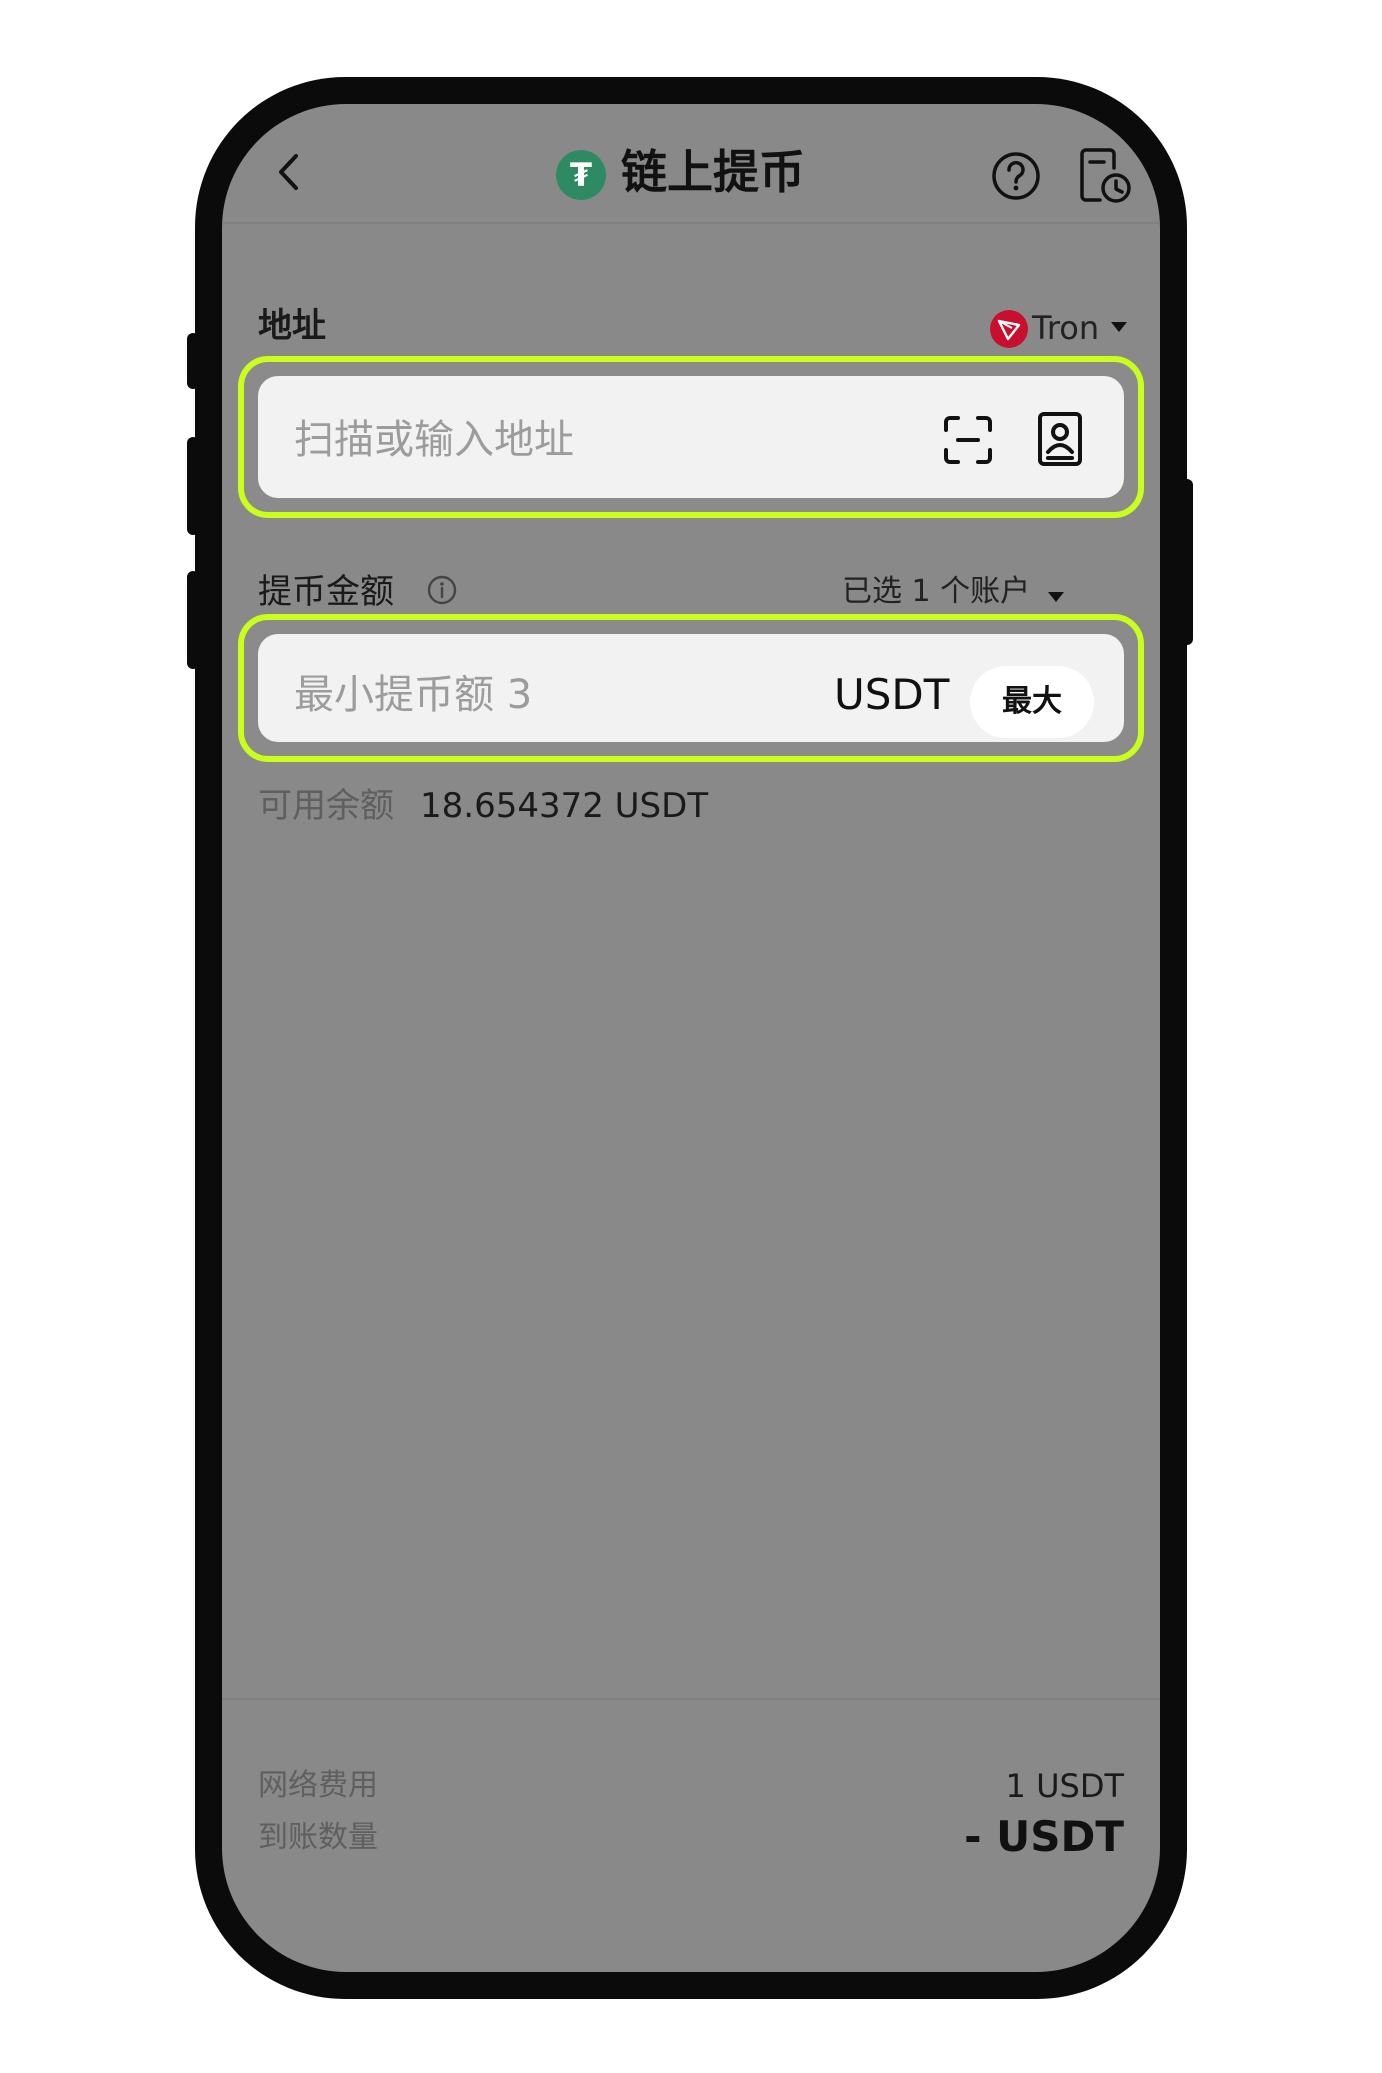  I want to click on history-button, so click(1105, 175).